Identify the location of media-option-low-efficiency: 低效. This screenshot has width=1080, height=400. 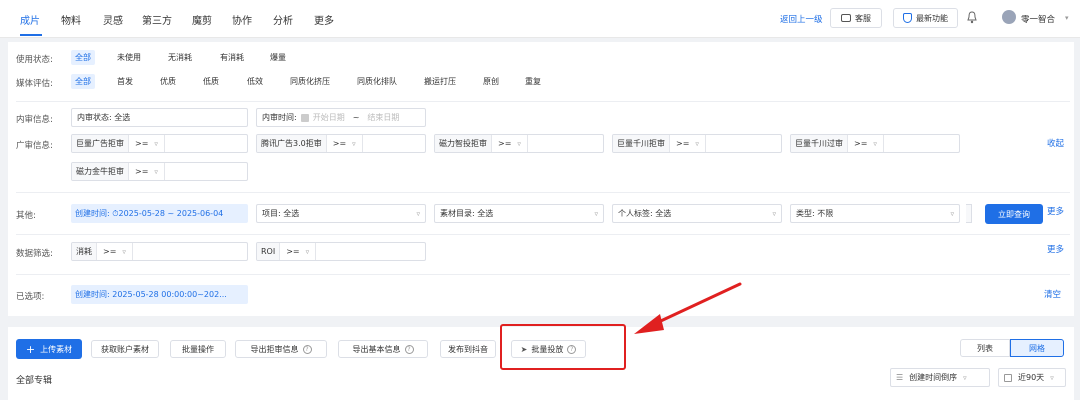
(255, 81).